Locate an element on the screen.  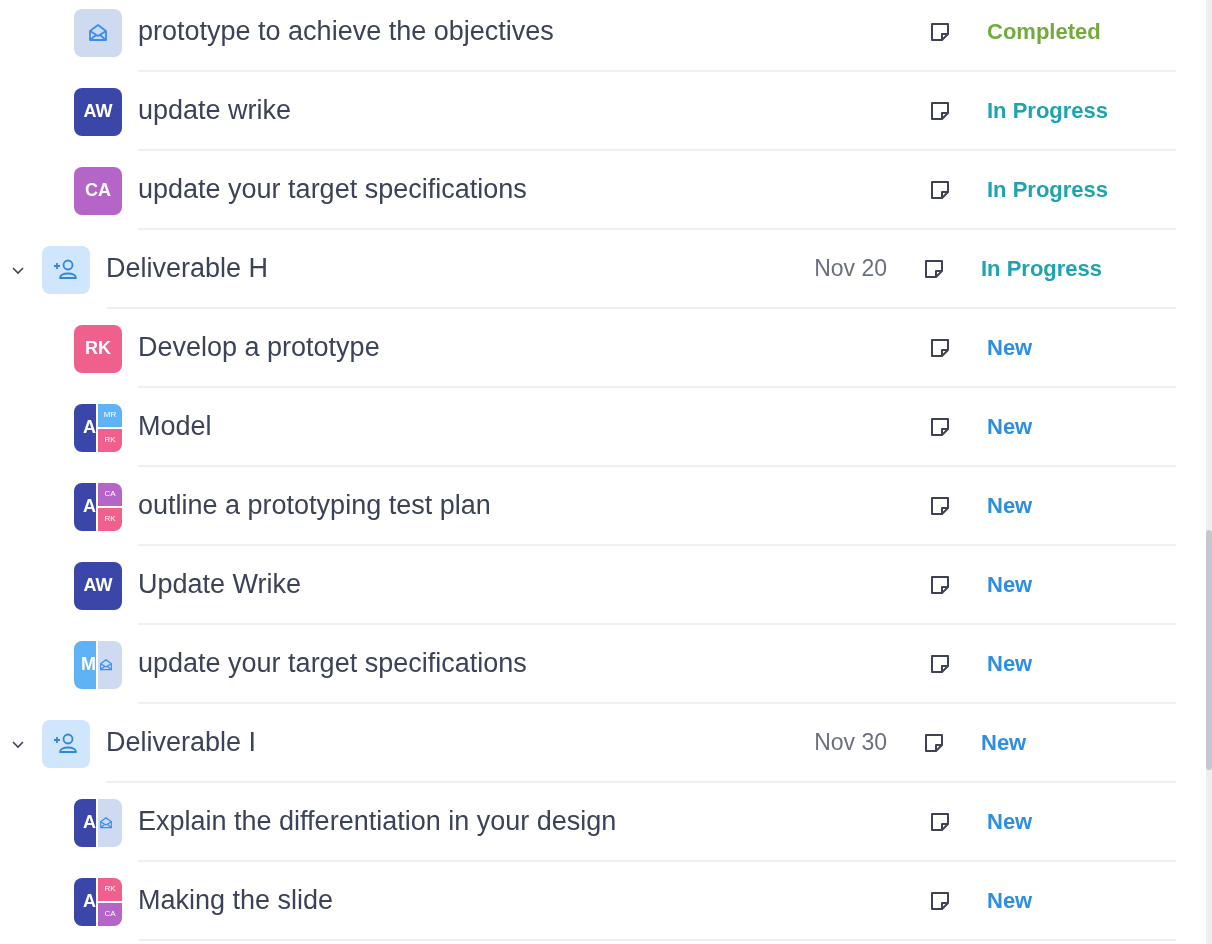
task-title: Update Wrike is located at coordinates (533, 584).